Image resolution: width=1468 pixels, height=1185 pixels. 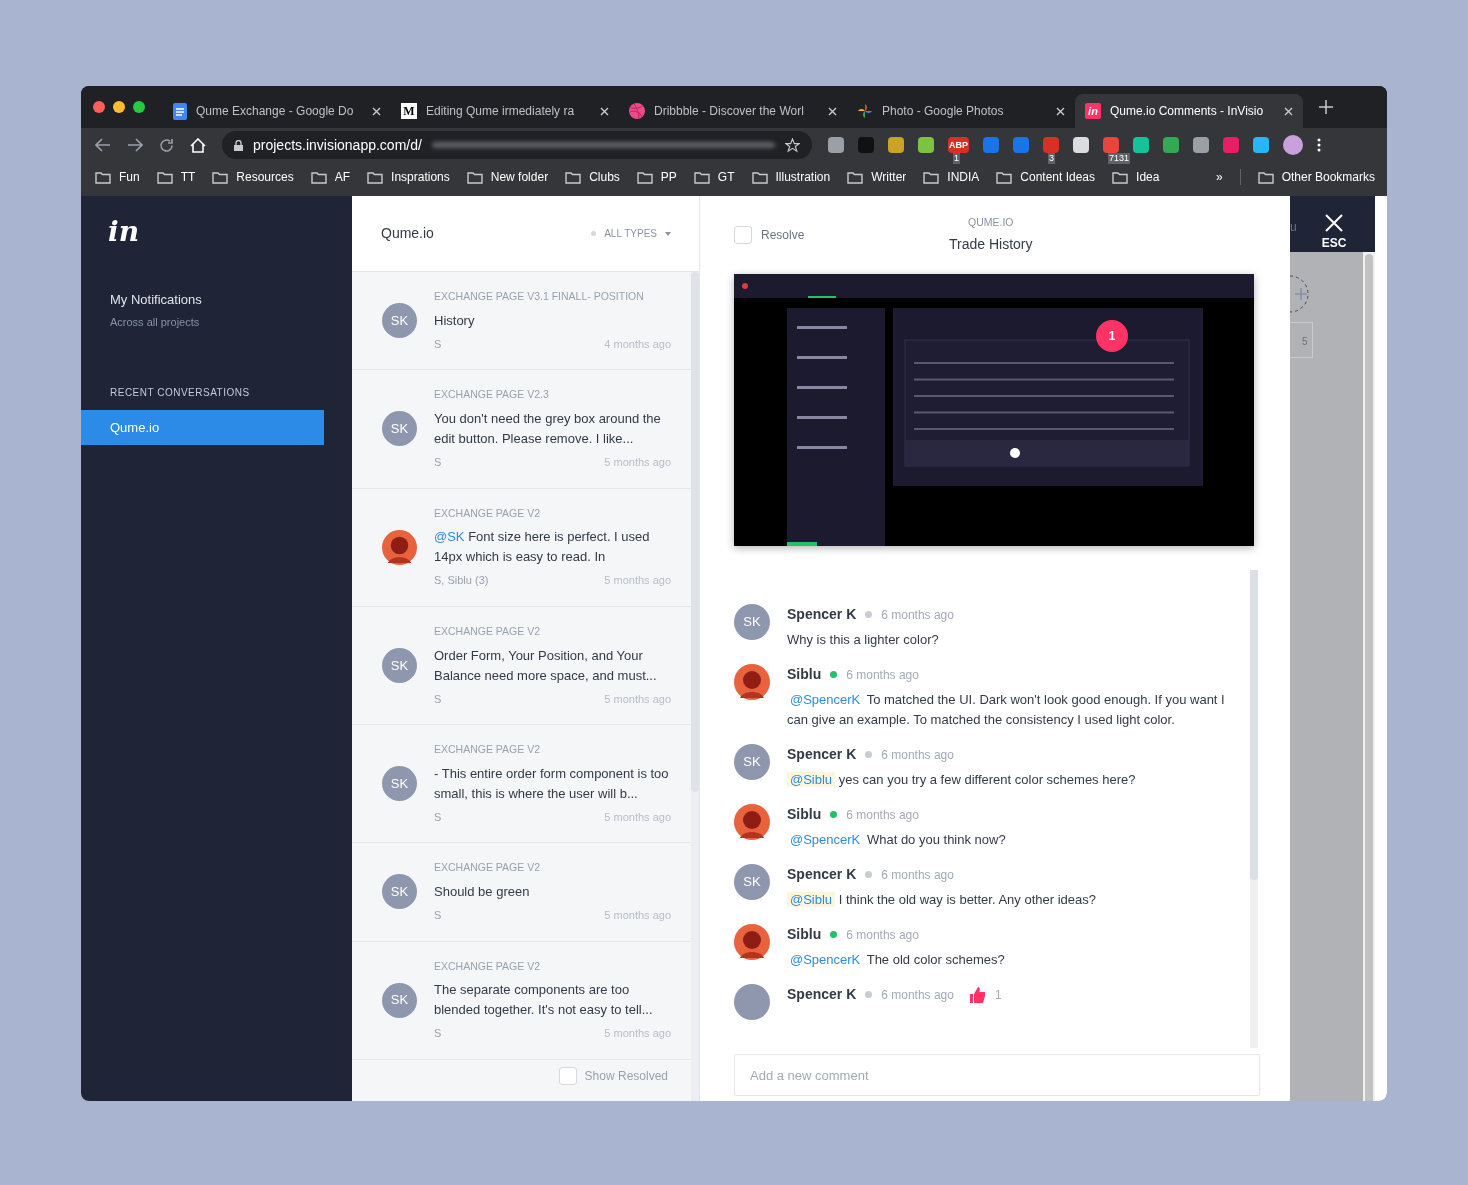 I want to click on tab-title: Qume.io Comments - InVisio, so click(x=1187, y=111).